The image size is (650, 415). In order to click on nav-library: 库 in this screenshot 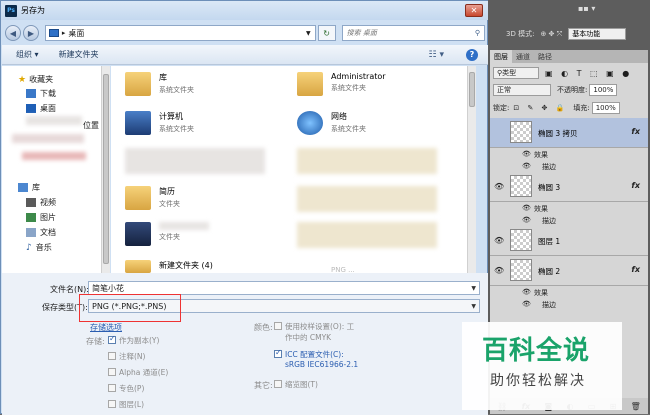, I will do `click(29, 187)`.